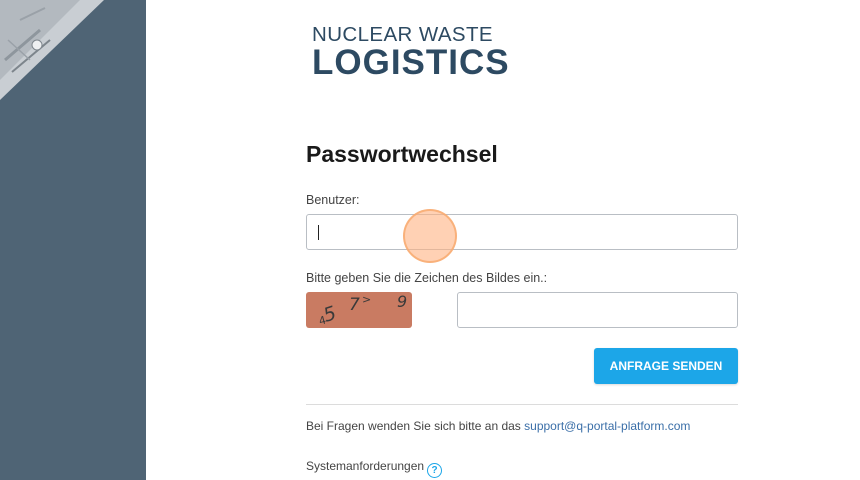 This screenshot has width=860, height=480. Describe the element at coordinates (415, 426) in the screenshot. I see `help-text: Bei Fragen wenden Sie sich bitte an das` at that location.